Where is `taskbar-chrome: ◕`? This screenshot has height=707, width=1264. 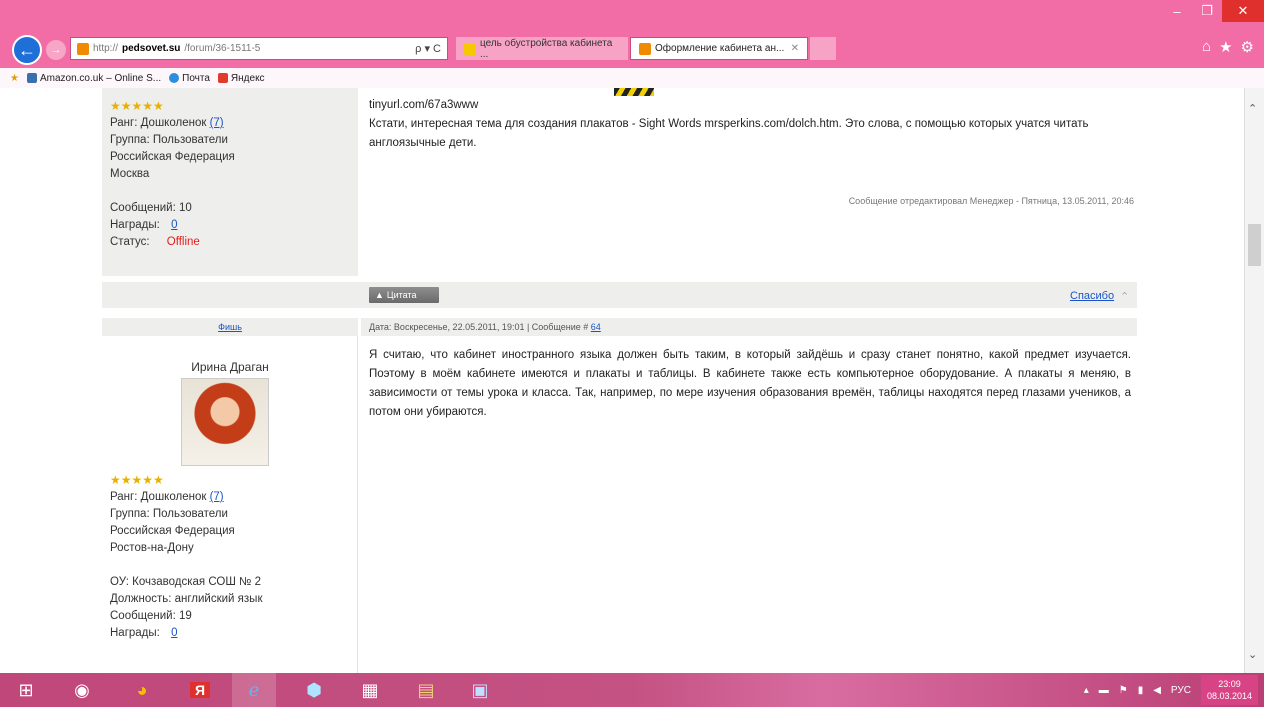 taskbar-chrome: ◕ is located at coordinates (142, 690).